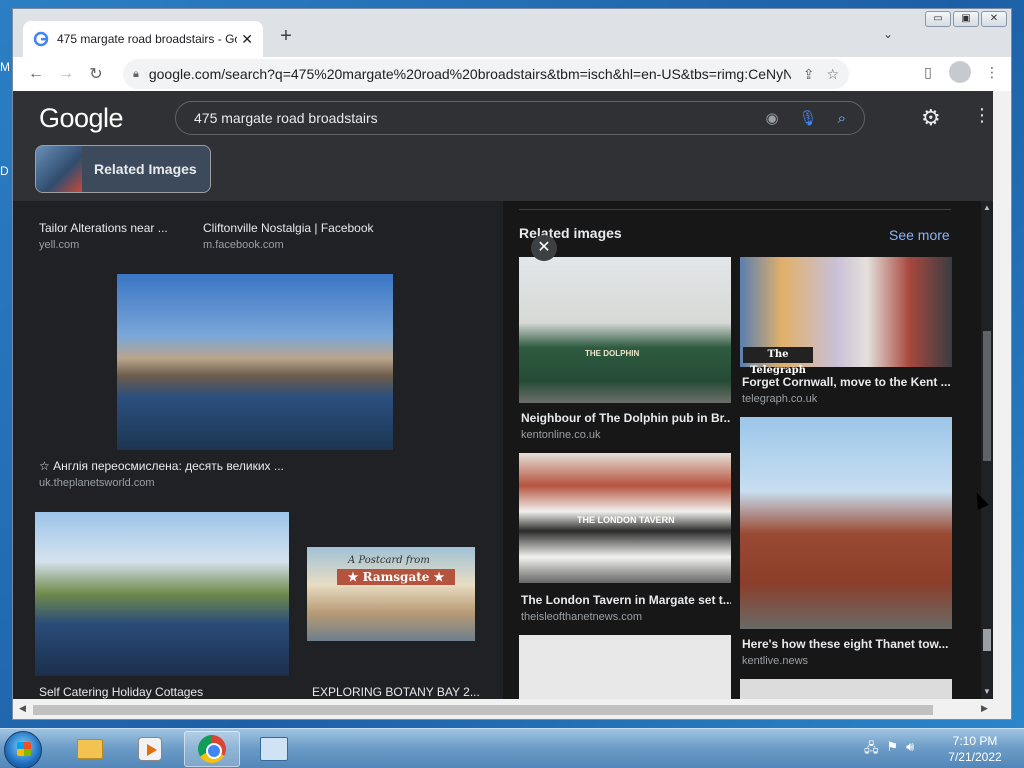 Image resolution: width=1024 pixels, height=768 pixels. Describe the element at coordinates (22, 708) in the screenshot. I see `scroll-left-icon: ◀` at that location.